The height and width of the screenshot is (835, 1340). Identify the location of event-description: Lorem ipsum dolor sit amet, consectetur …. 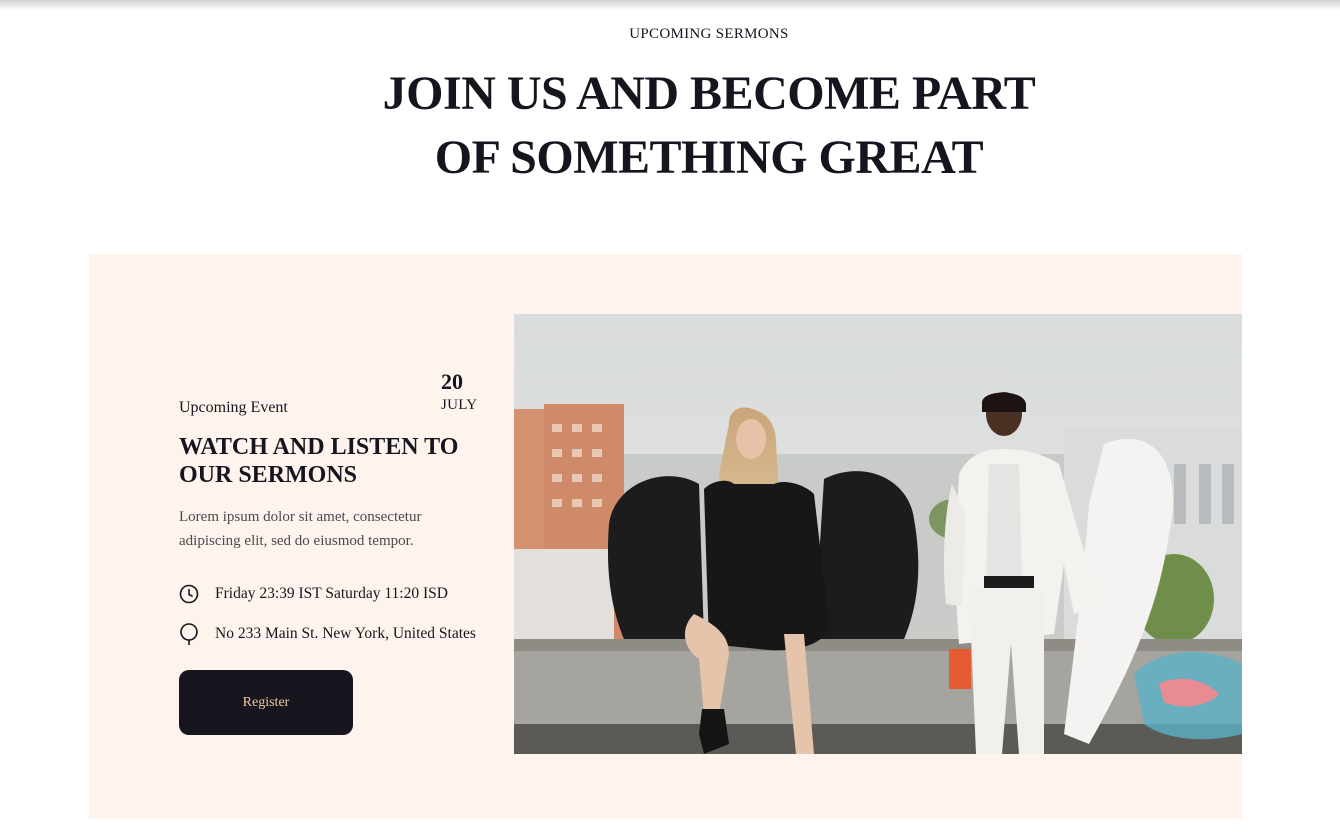
(300, 529).